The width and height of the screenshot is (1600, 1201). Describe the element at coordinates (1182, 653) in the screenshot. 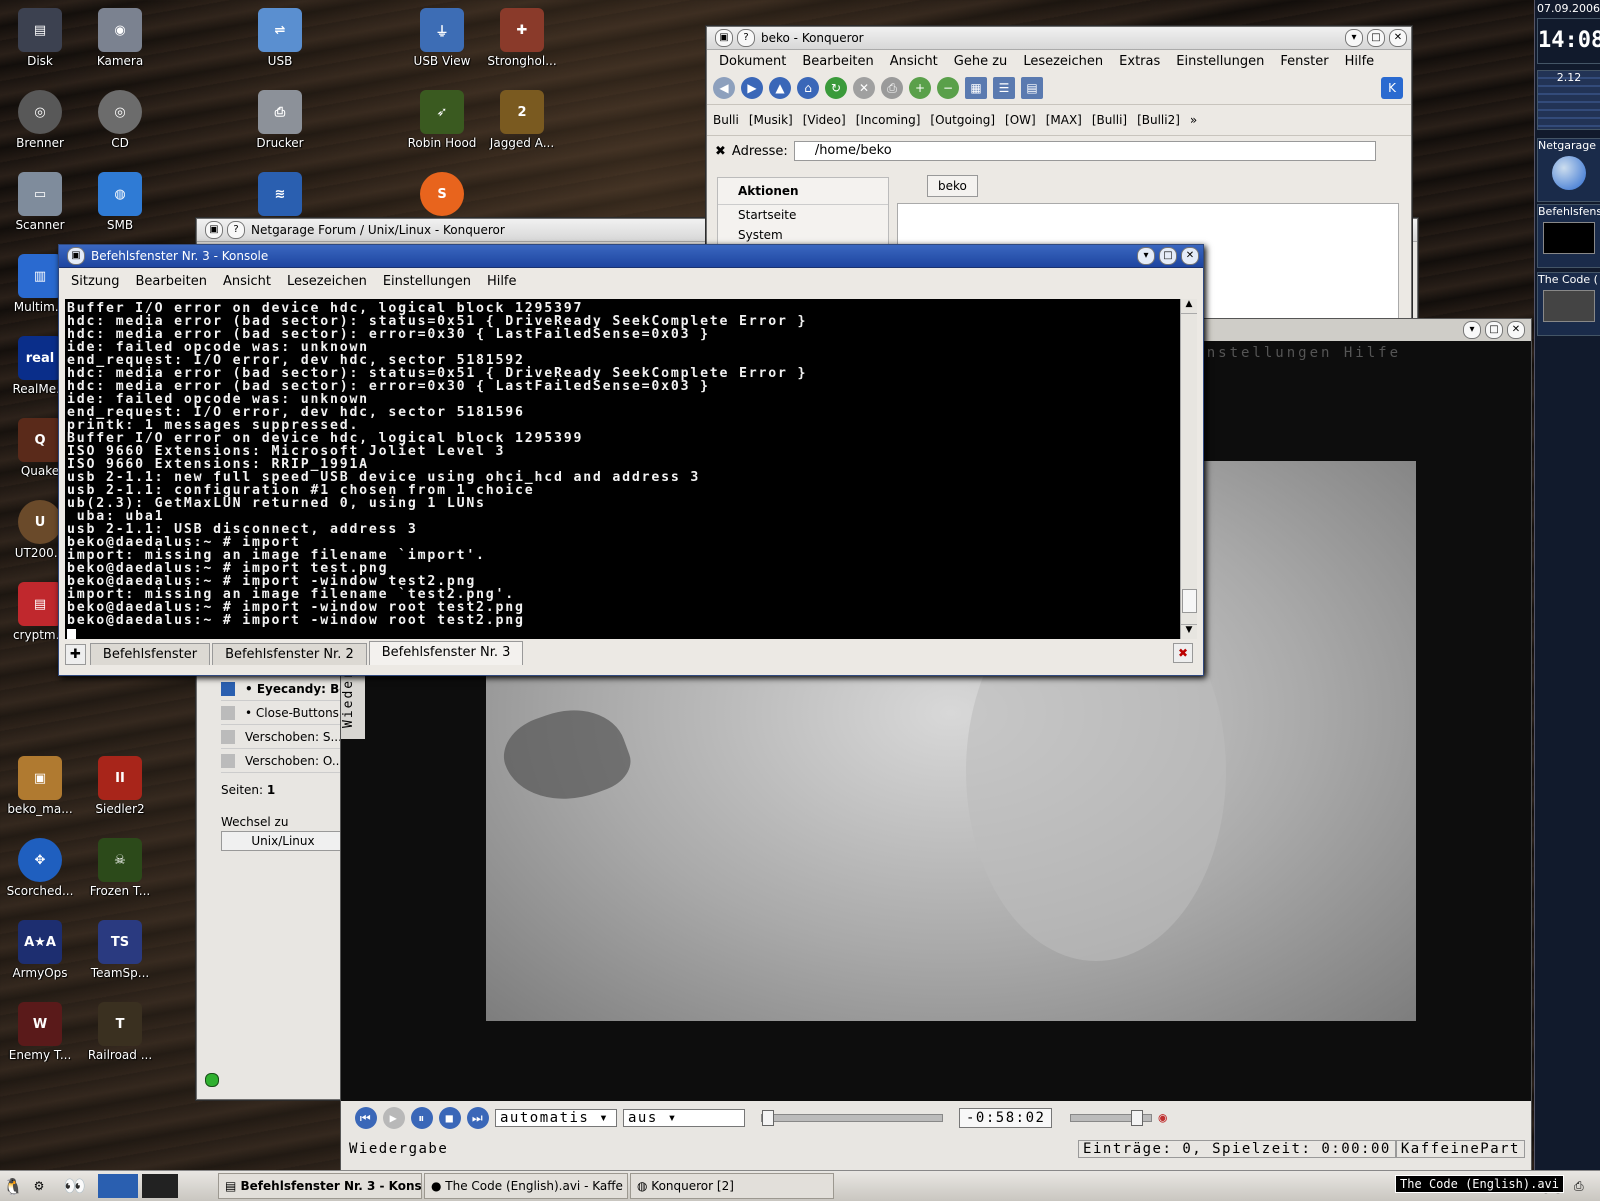

I see `close-session-icon: ✖` at that location.